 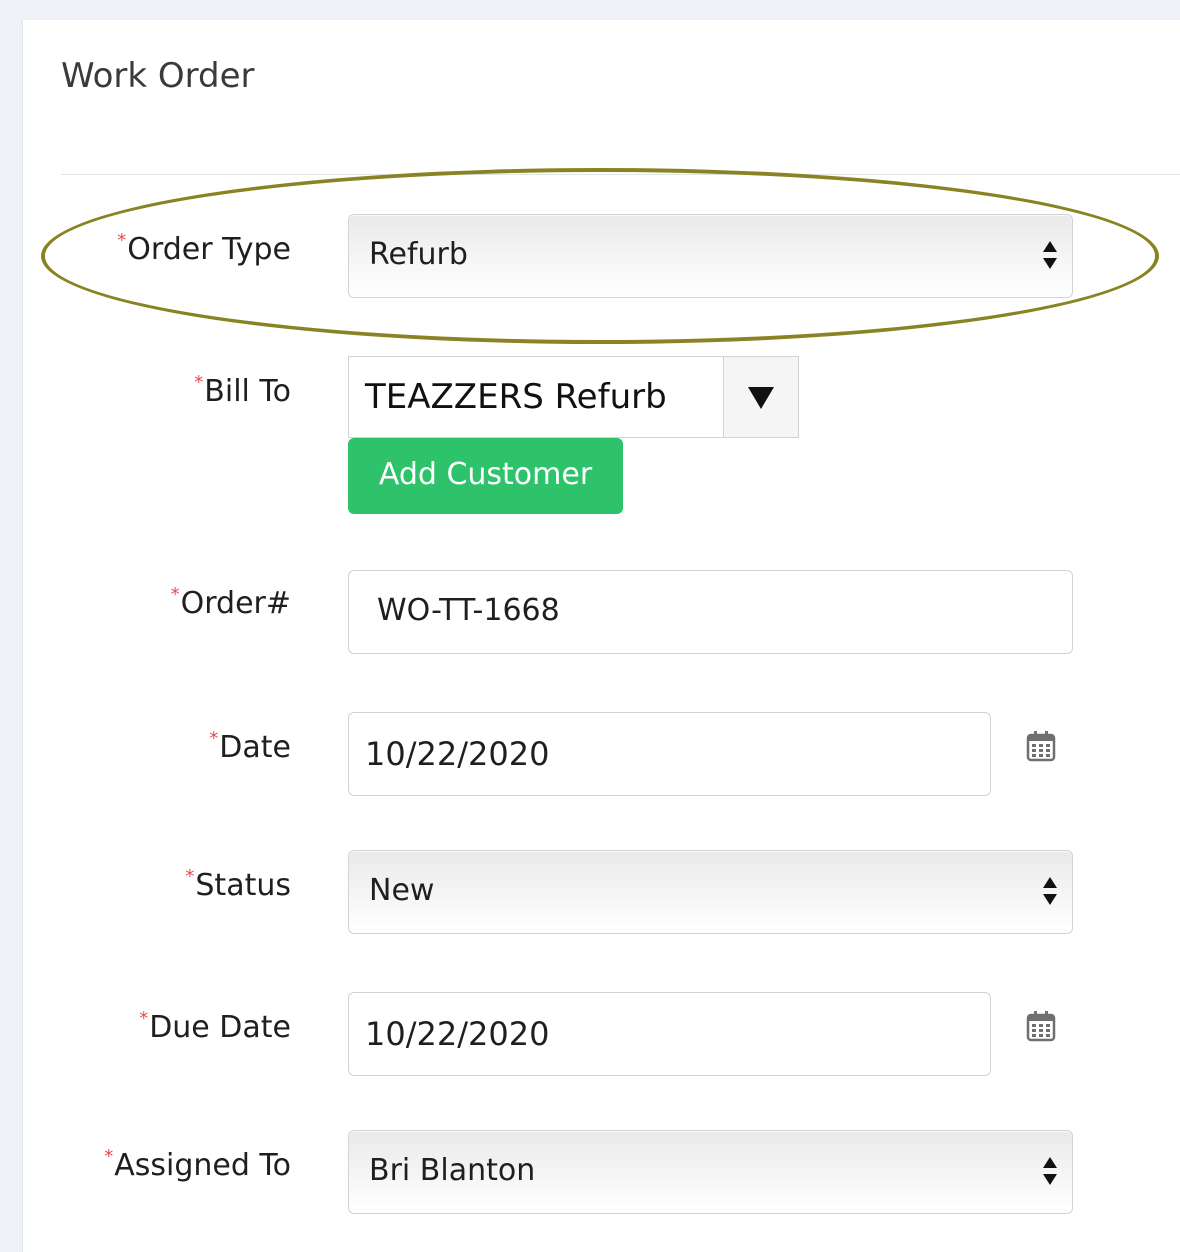 What do you see at coordinates (242, 390) in the screenshot?
I see `bill-to-label: *Bill To` at bounding box center [242, 390].